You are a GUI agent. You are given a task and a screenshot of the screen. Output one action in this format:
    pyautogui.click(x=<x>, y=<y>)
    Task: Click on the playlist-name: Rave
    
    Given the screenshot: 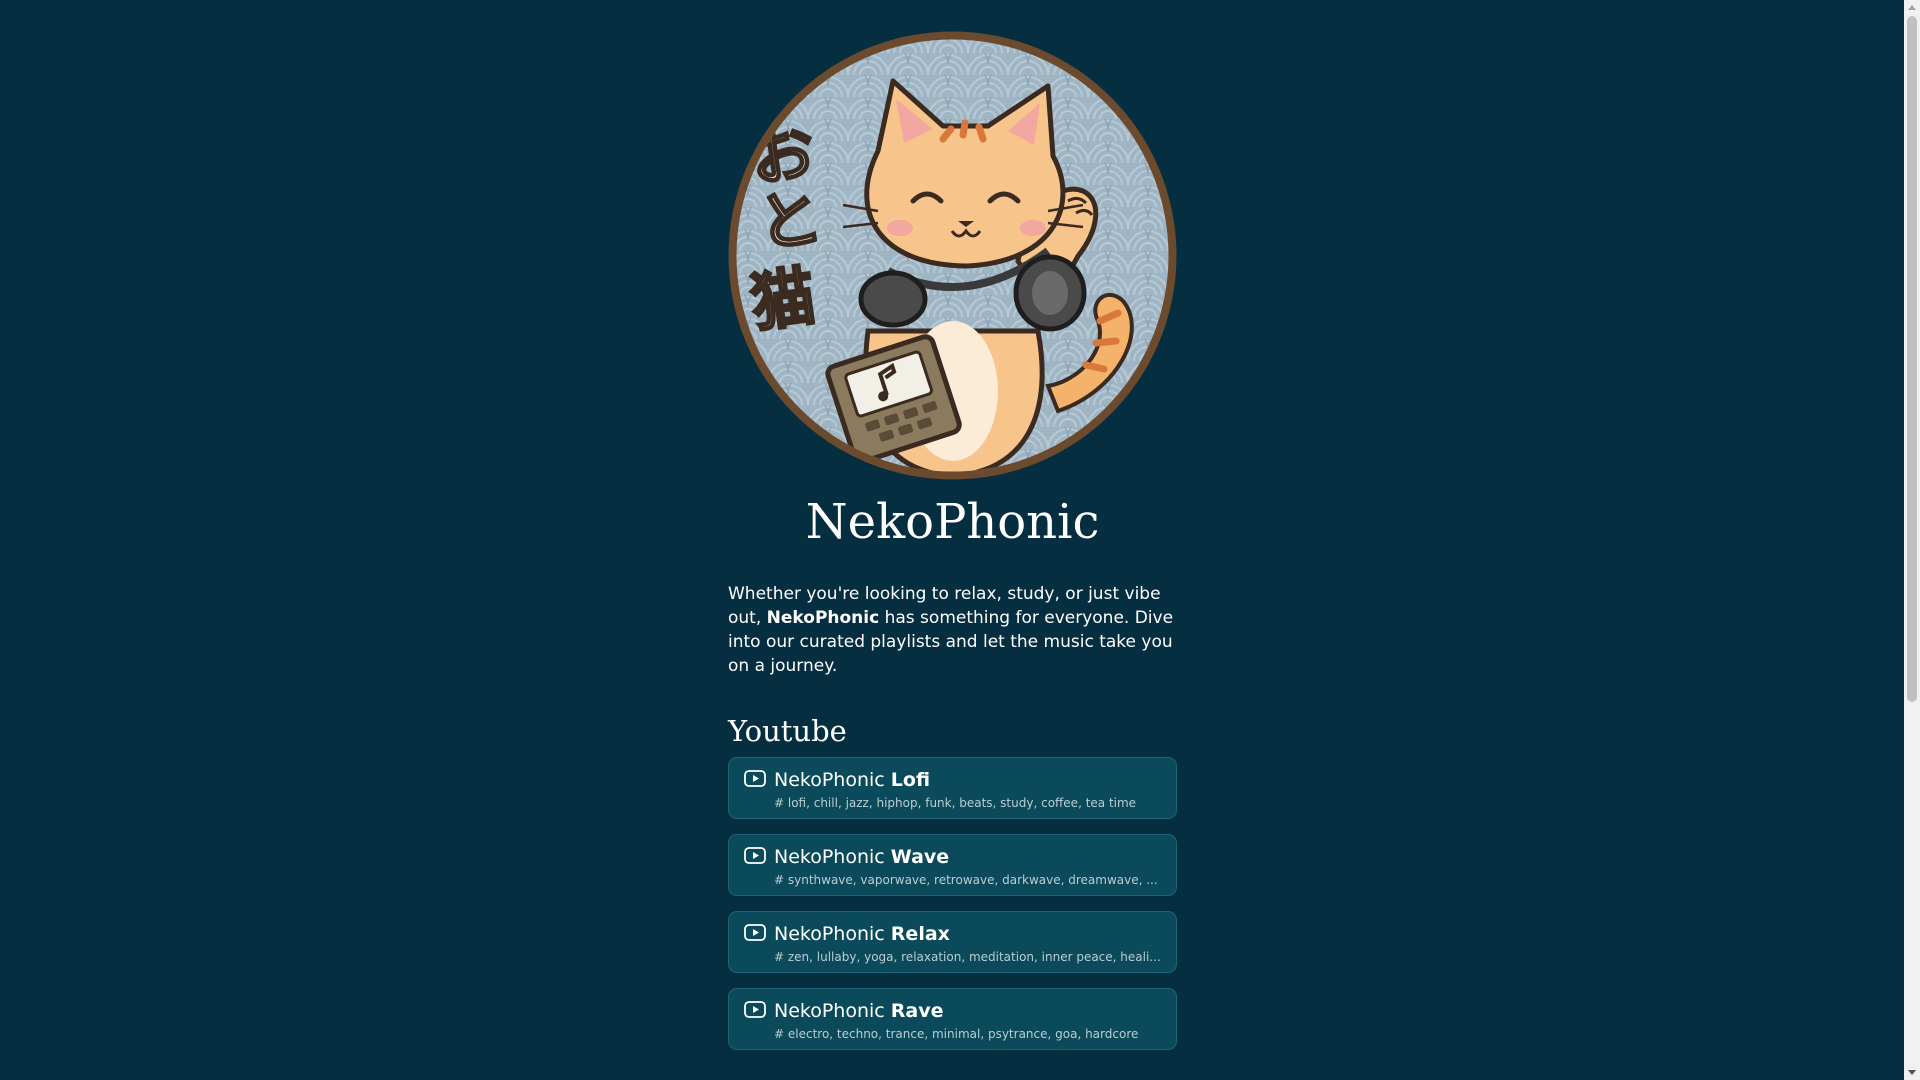 What is the action you would take?
    pyautogui.click(x=917, y=1011)
    